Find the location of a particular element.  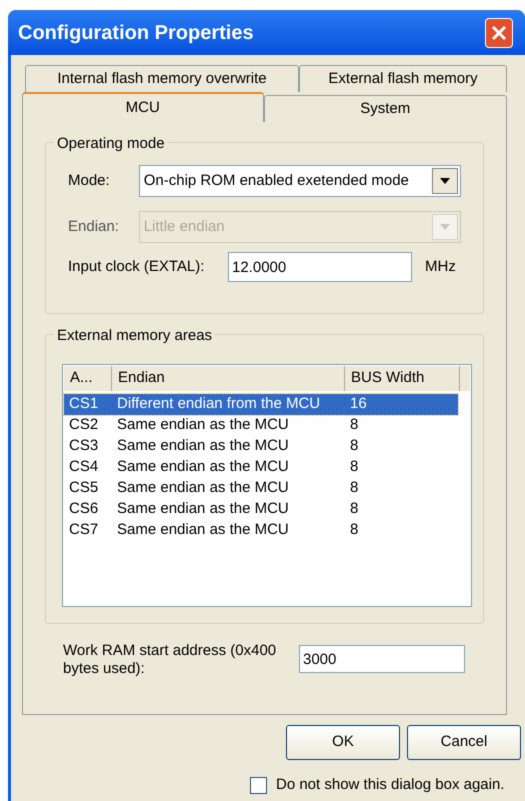

table-row: CS6 Same endian as the MCU 8 is located at coordinates (261, 509).